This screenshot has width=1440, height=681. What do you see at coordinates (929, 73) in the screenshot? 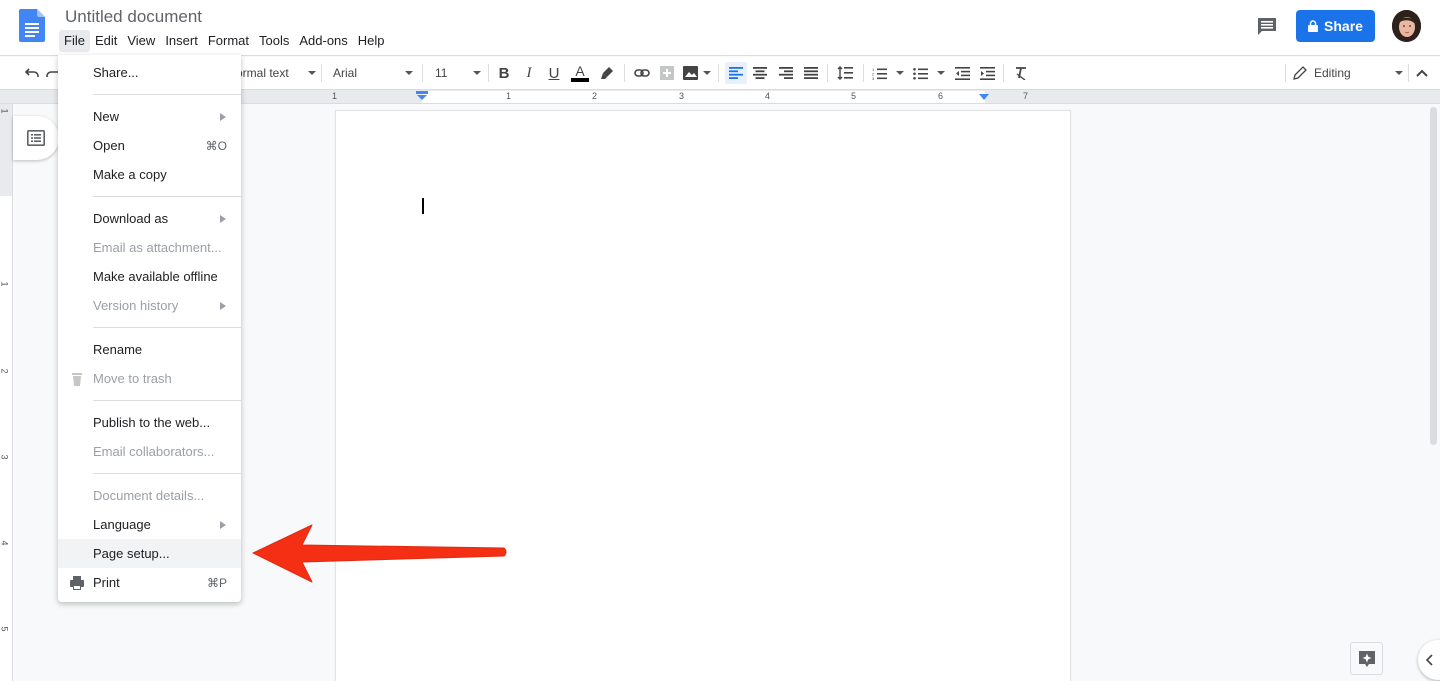
I see `bulleted-list-button` at bounding box center [929, 73].